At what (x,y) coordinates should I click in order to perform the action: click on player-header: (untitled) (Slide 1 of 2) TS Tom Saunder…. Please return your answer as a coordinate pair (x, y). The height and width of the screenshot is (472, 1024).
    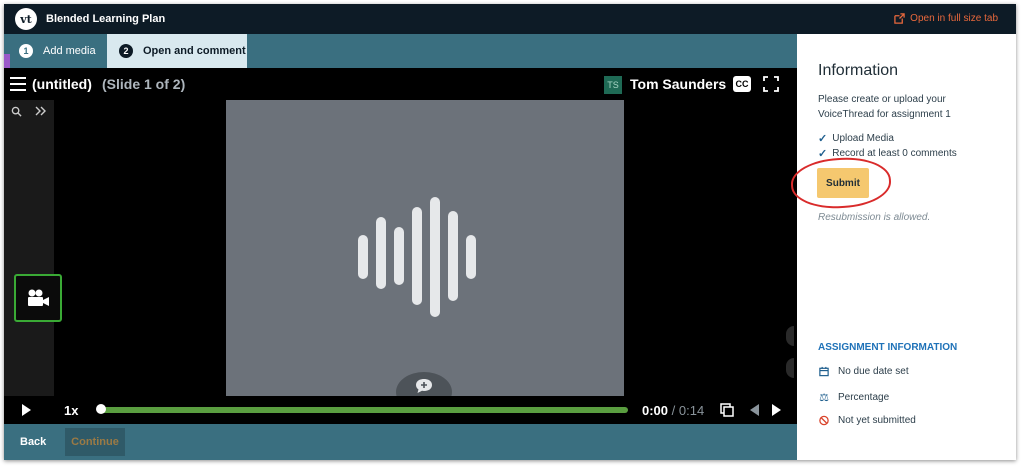
    Looking at the image, I should click on (400, 84).